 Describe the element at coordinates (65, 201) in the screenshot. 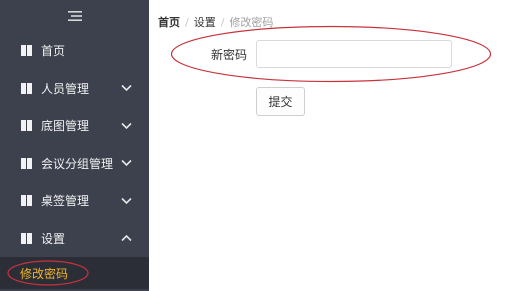

I see `sidebar-item-label: 桌签管理` at that location.